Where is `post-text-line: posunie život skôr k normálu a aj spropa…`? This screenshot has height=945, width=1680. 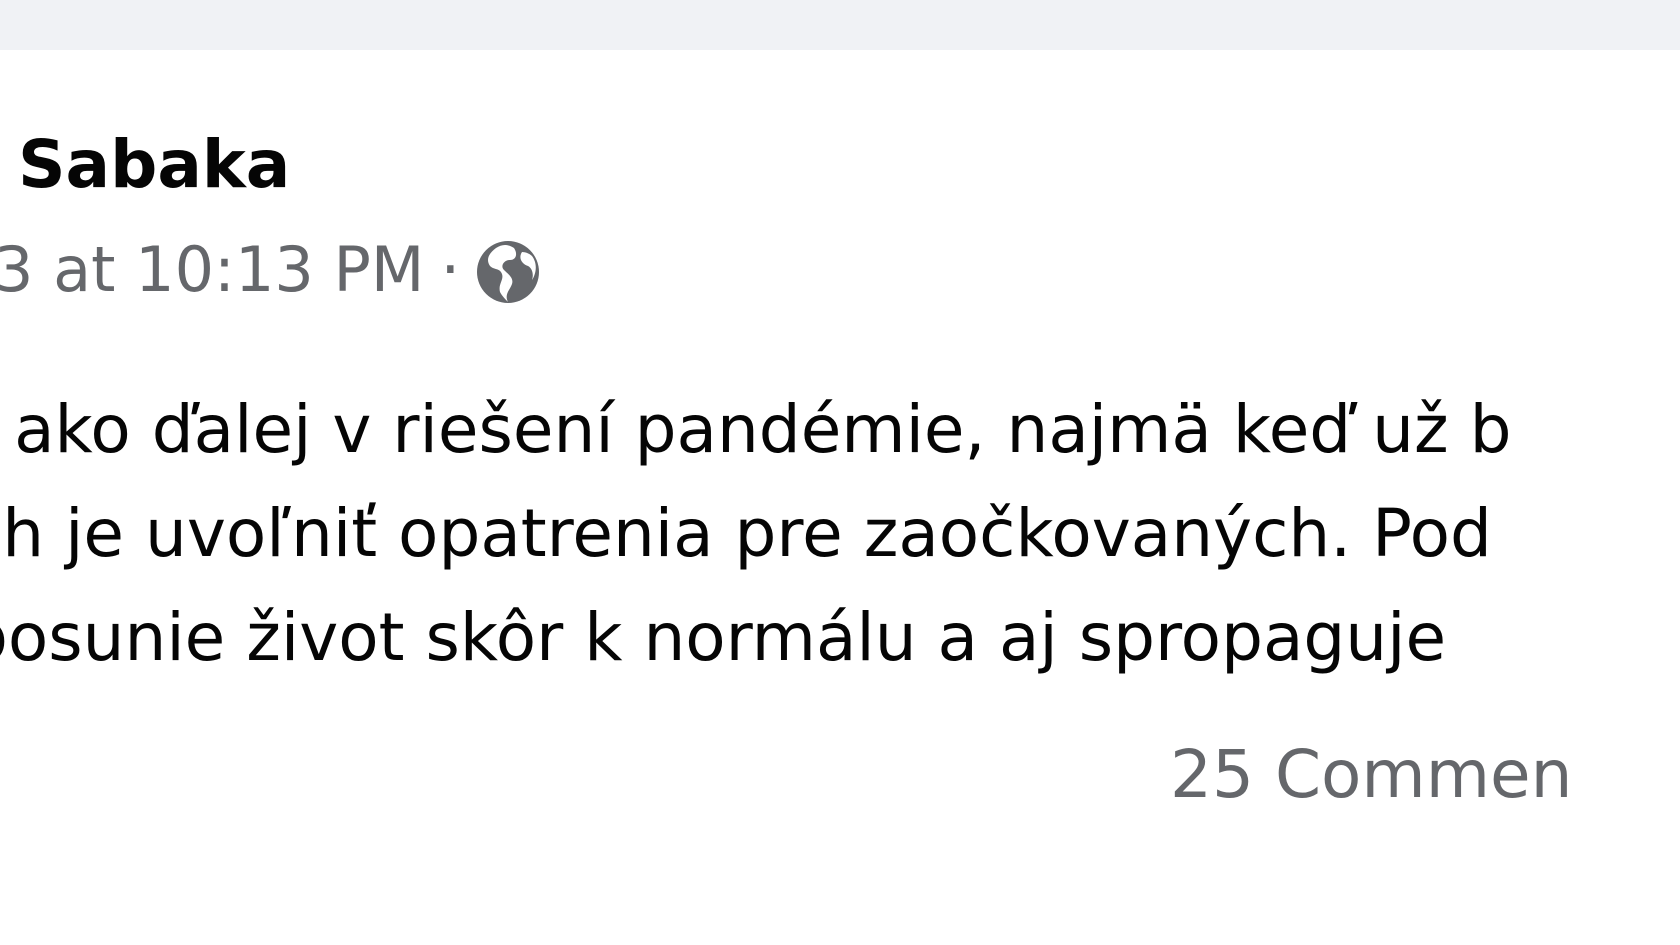 post-text-line: posunie život skôr k normálu a aj spropa… is located at coordinates (723, 637).